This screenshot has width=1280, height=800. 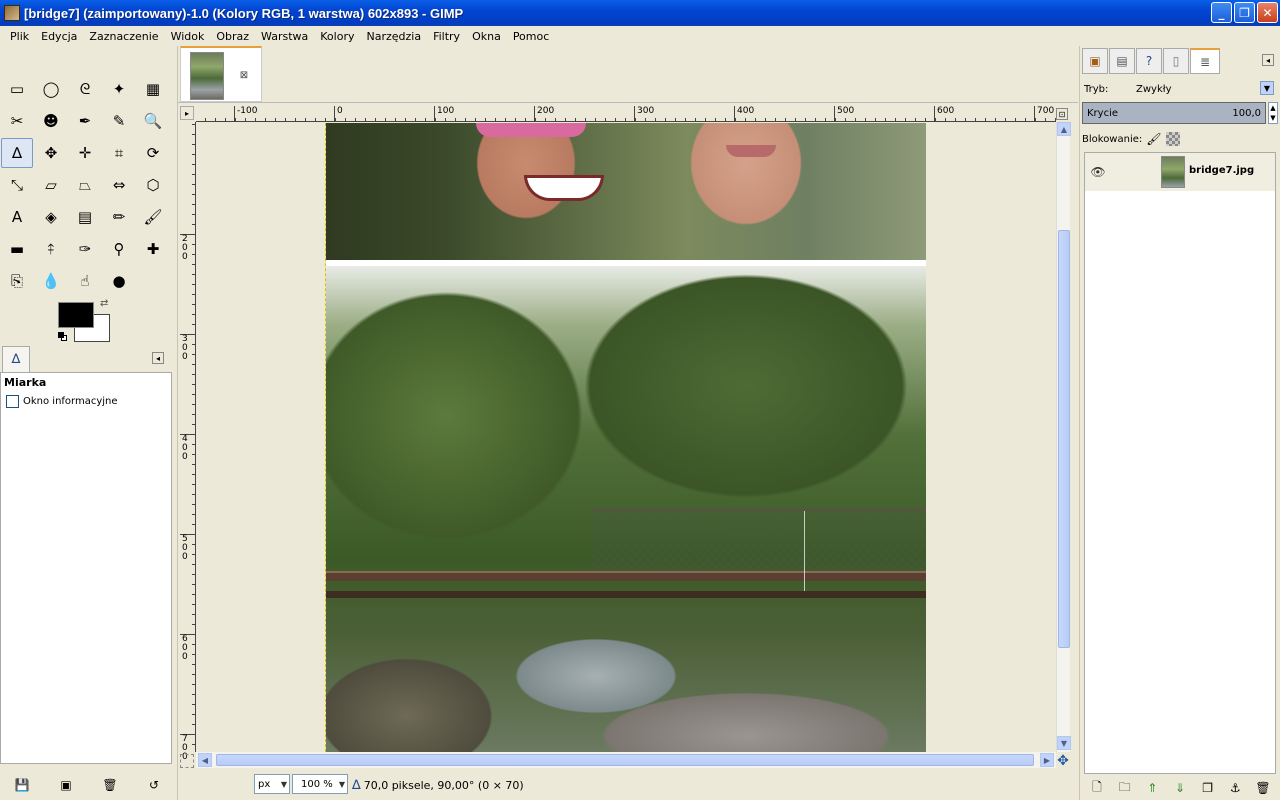 What do you see at coordinates (66, 785) in the screenshot?
I see `restore-options-icon: ▣` at bounding box center [66, 785].